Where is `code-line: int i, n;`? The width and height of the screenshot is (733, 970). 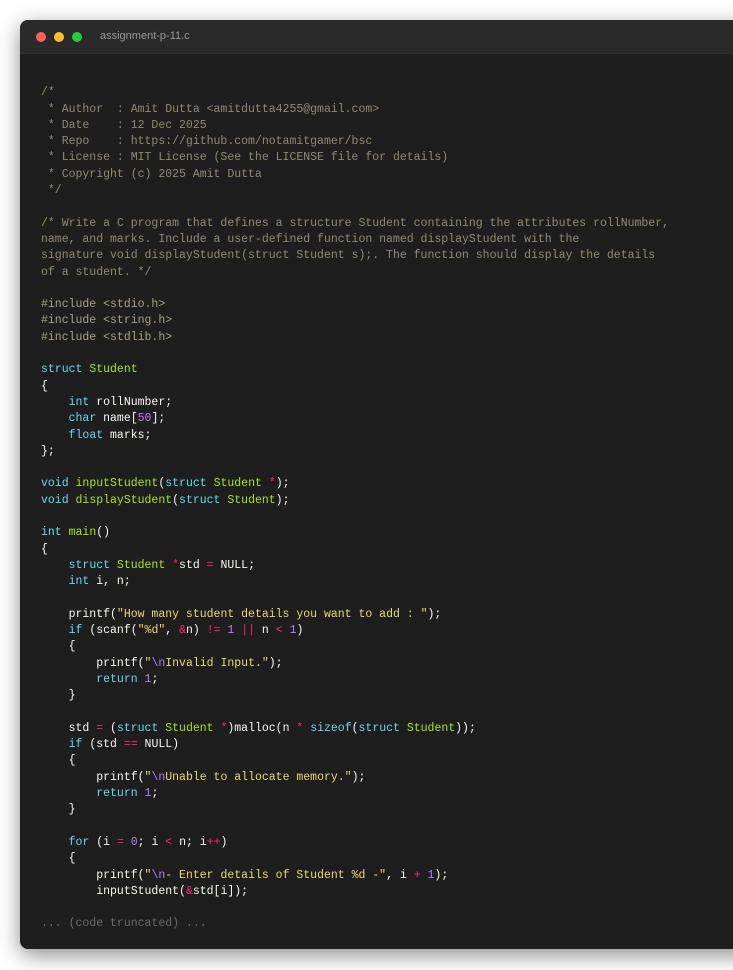 code-line: int i, n; is located at coordinates (86, 581).